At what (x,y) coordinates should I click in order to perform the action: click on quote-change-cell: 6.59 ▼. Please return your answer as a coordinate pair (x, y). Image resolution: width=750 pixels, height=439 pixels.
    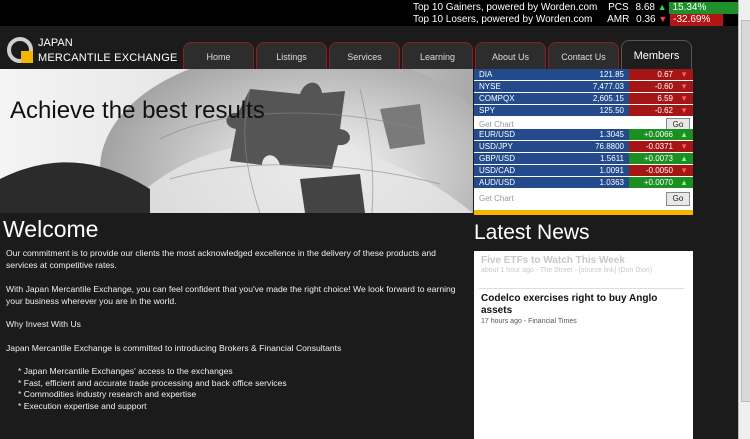
    Looking at the image, I should click on (661, 98).